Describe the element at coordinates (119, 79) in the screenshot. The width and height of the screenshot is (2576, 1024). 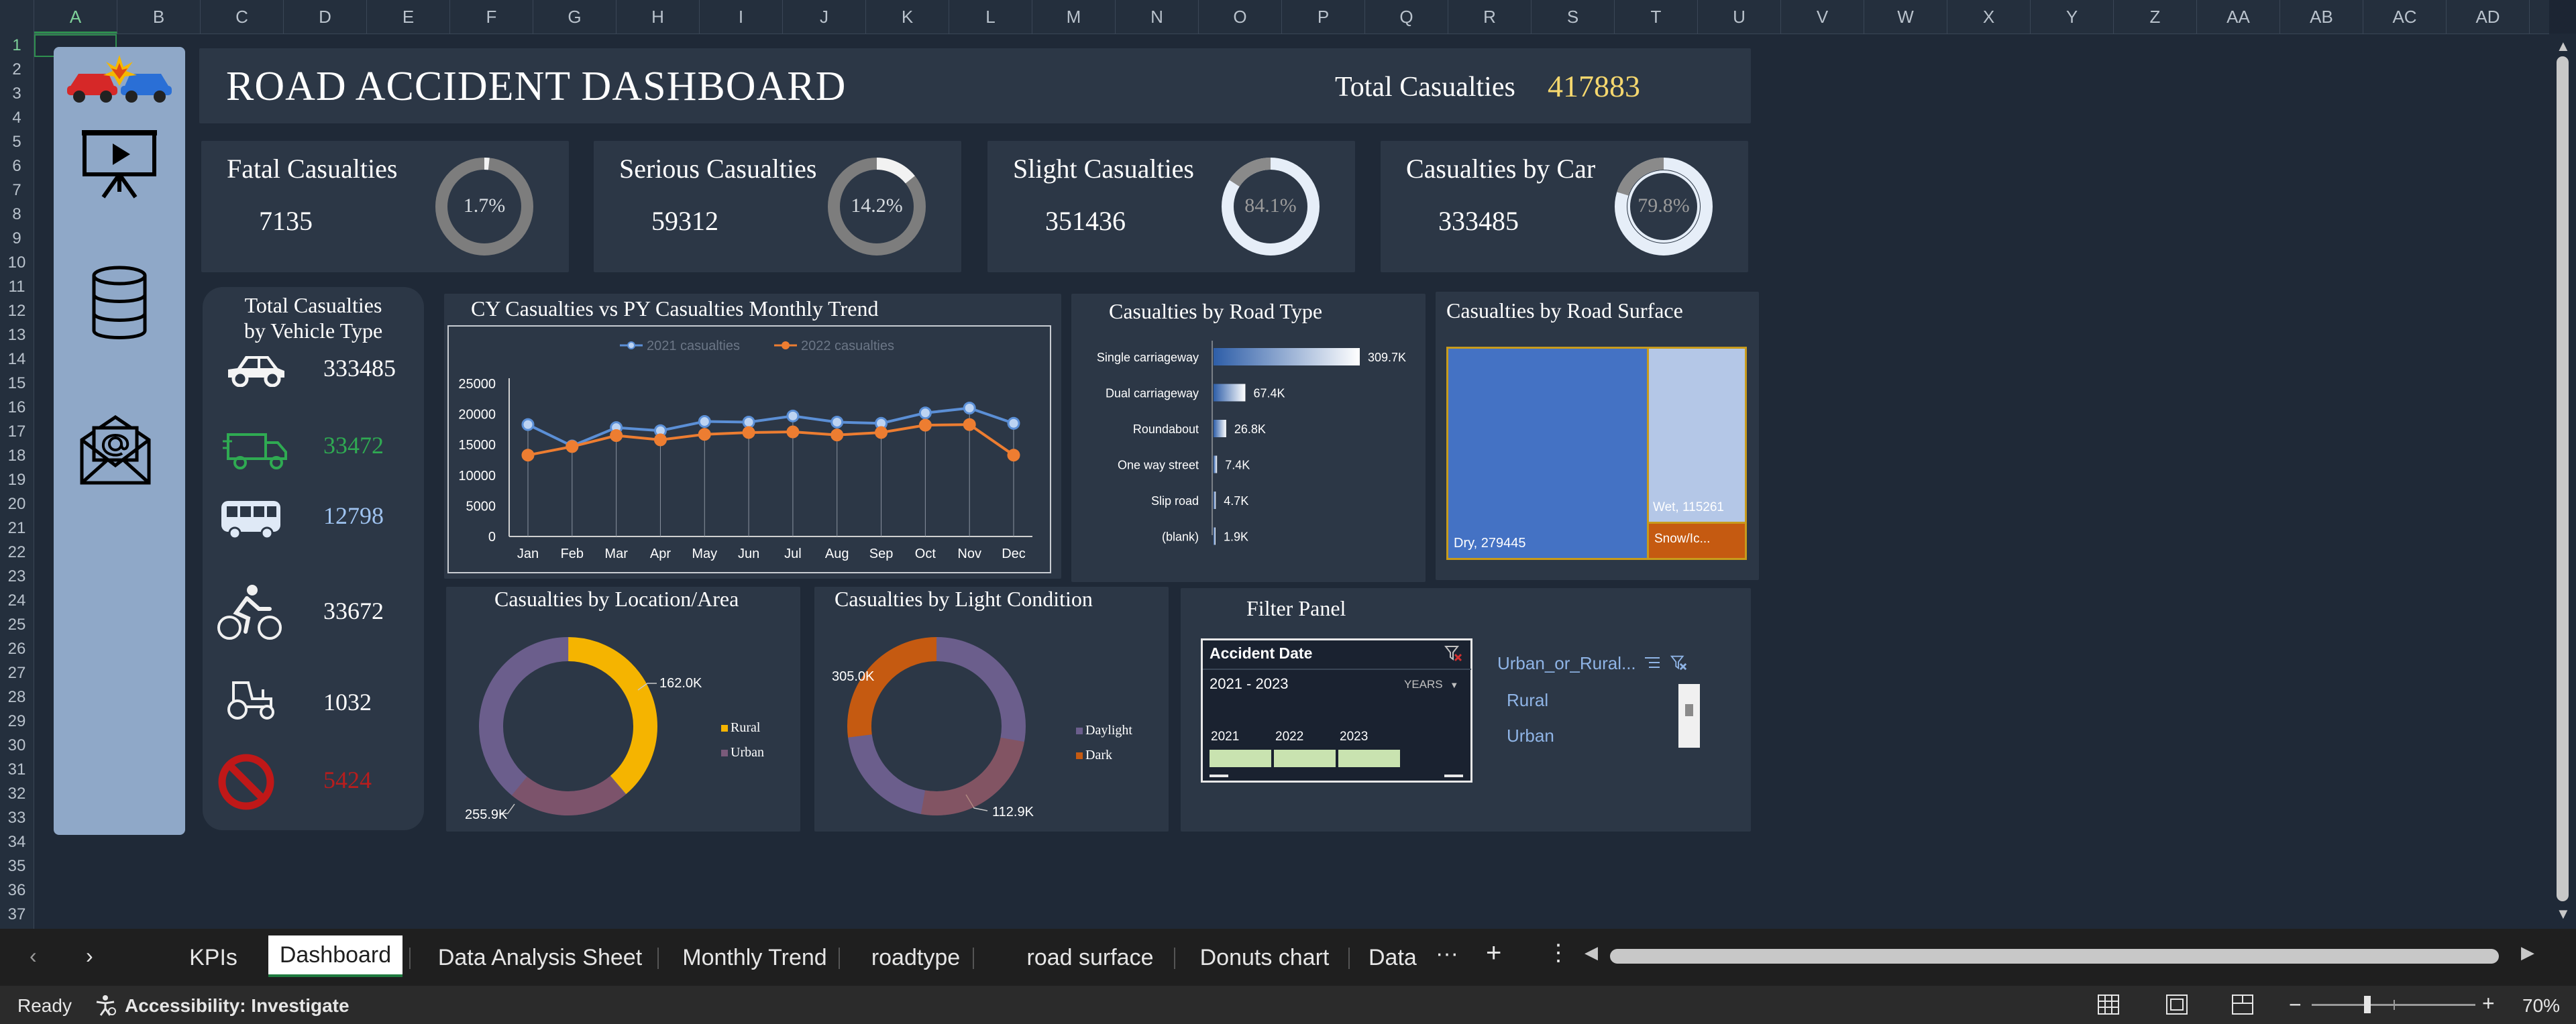
I see `car-crash-icon` at that location.